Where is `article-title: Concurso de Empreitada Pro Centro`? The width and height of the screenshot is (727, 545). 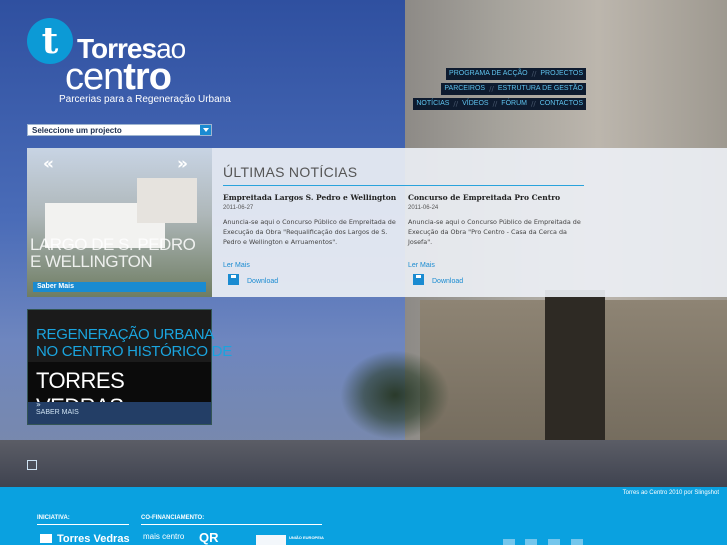
article-title: Concurso de Empreitada Pro Centro is located at coordinates (496, 197).